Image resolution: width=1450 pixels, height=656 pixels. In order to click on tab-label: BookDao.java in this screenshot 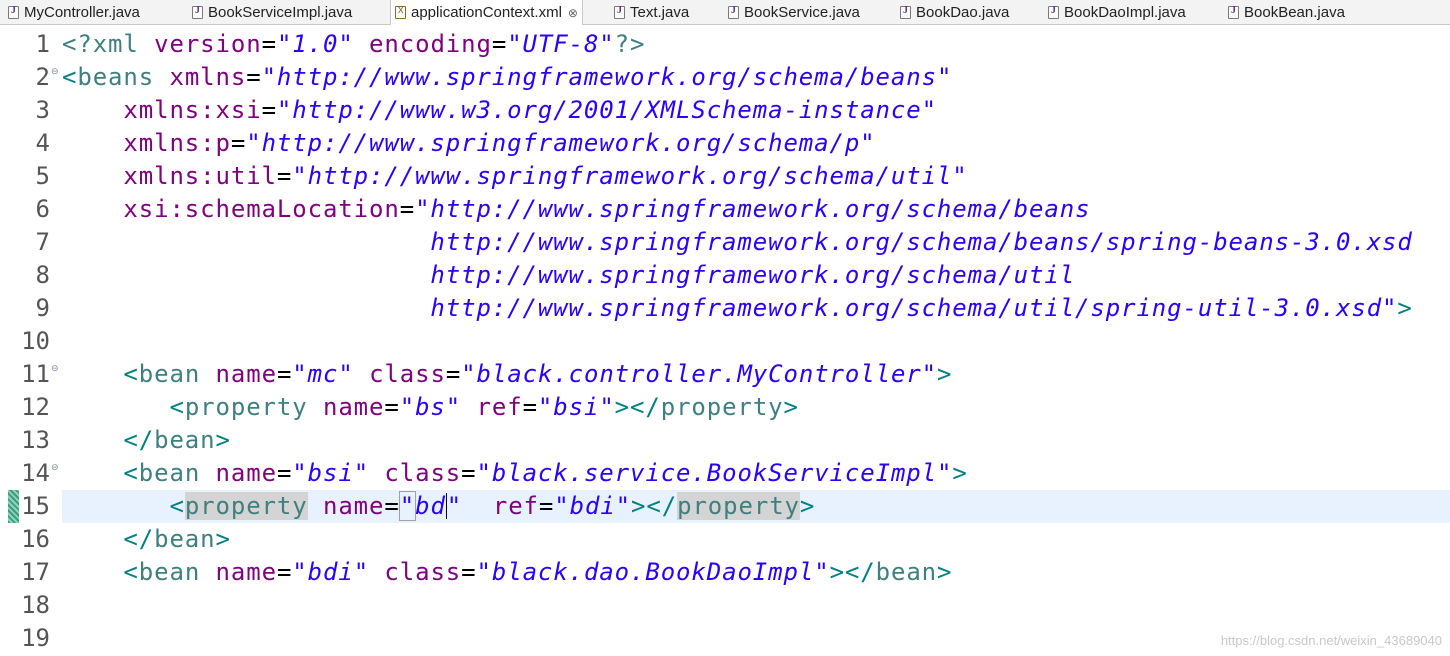, I will do `click(963, 12)`.